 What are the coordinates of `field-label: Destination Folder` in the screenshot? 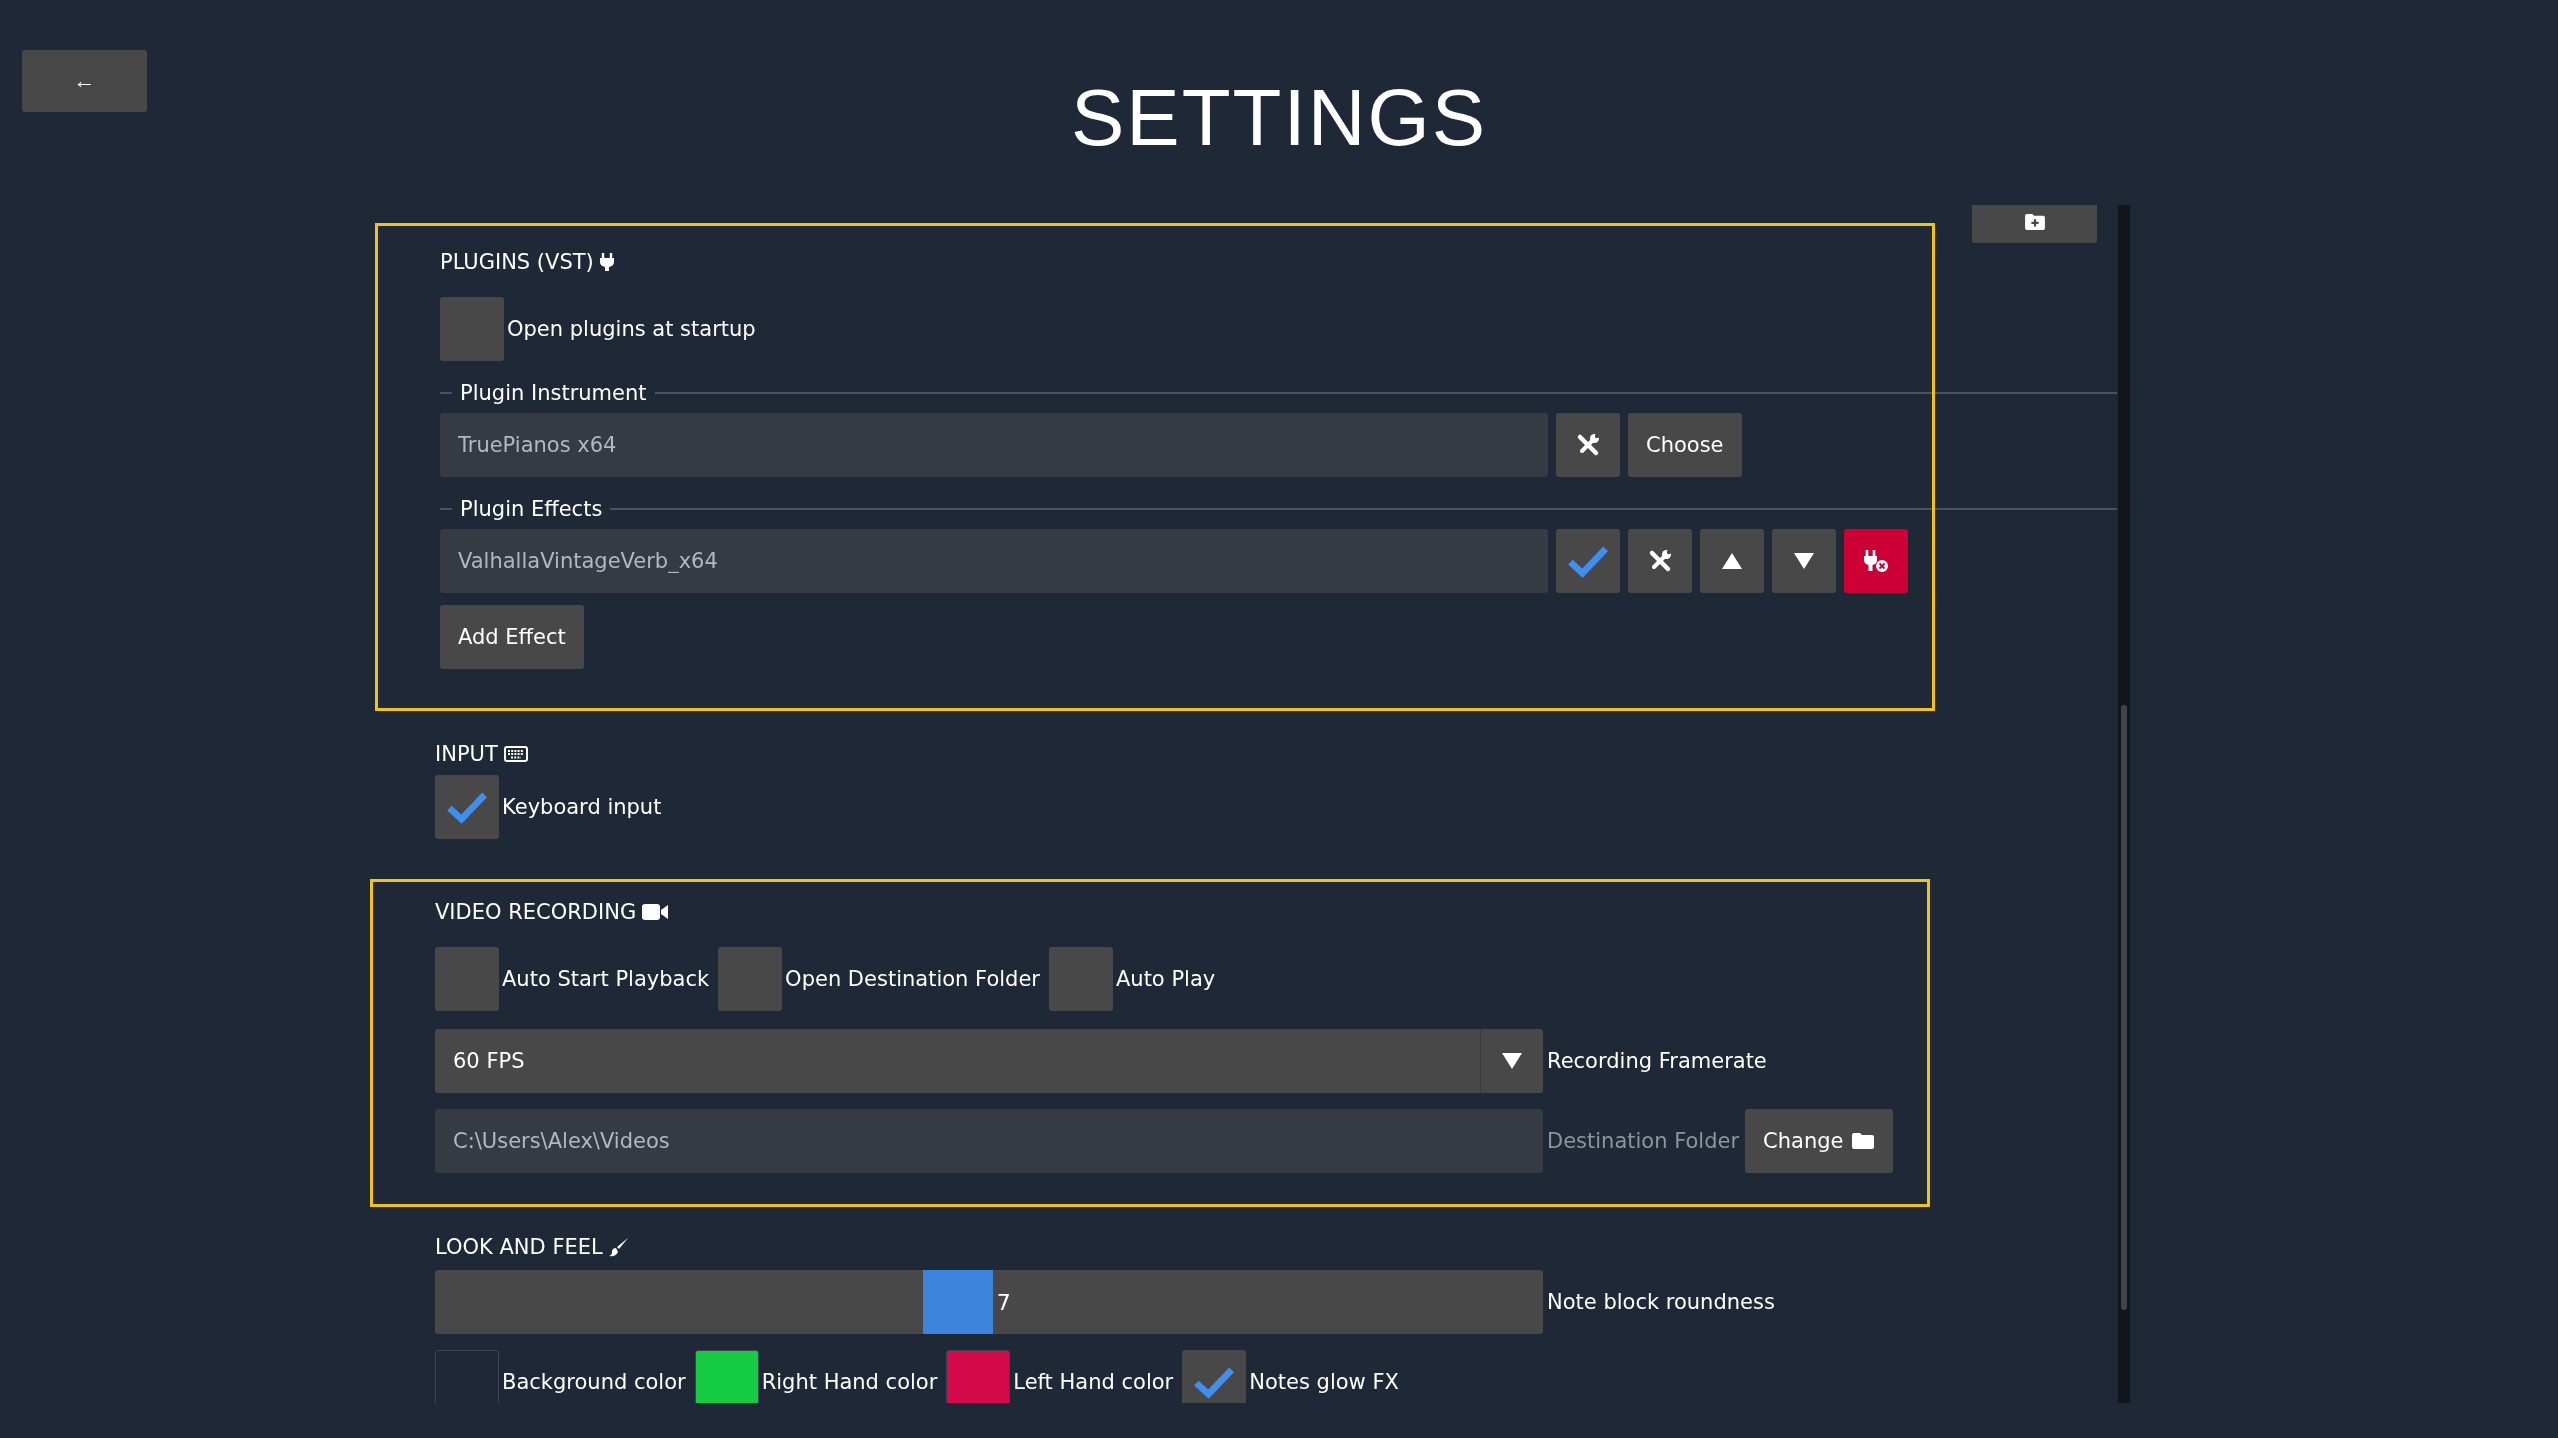 It's located at (1643, 1141).